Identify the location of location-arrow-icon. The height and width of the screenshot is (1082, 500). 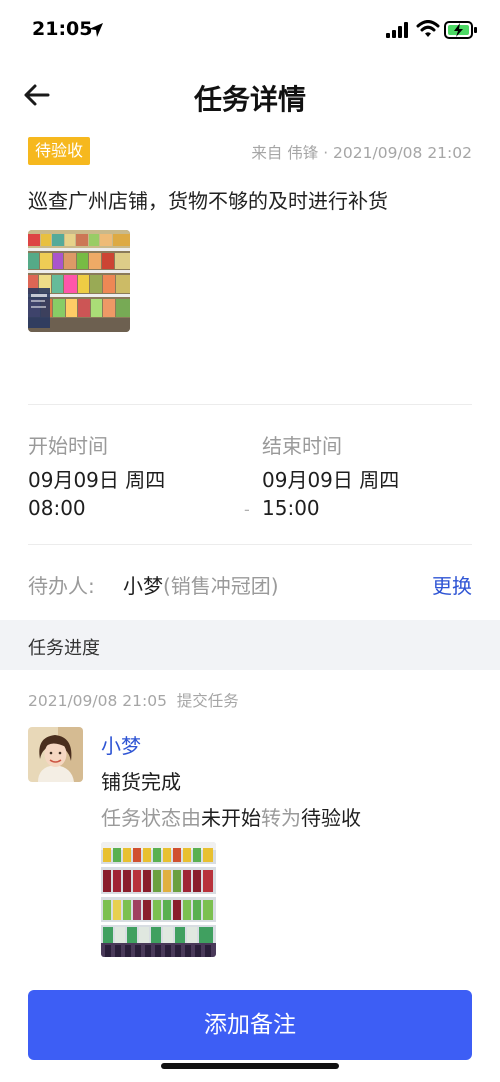
(96, 30).